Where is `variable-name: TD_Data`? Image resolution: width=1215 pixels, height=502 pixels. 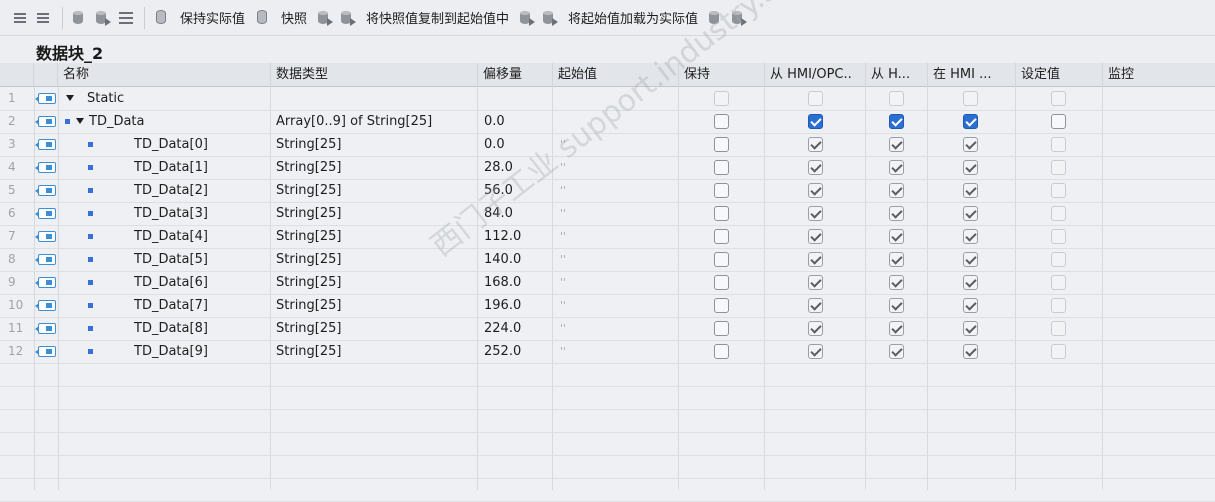
variable-name: TD_Data is located at coordinates (117, 121).